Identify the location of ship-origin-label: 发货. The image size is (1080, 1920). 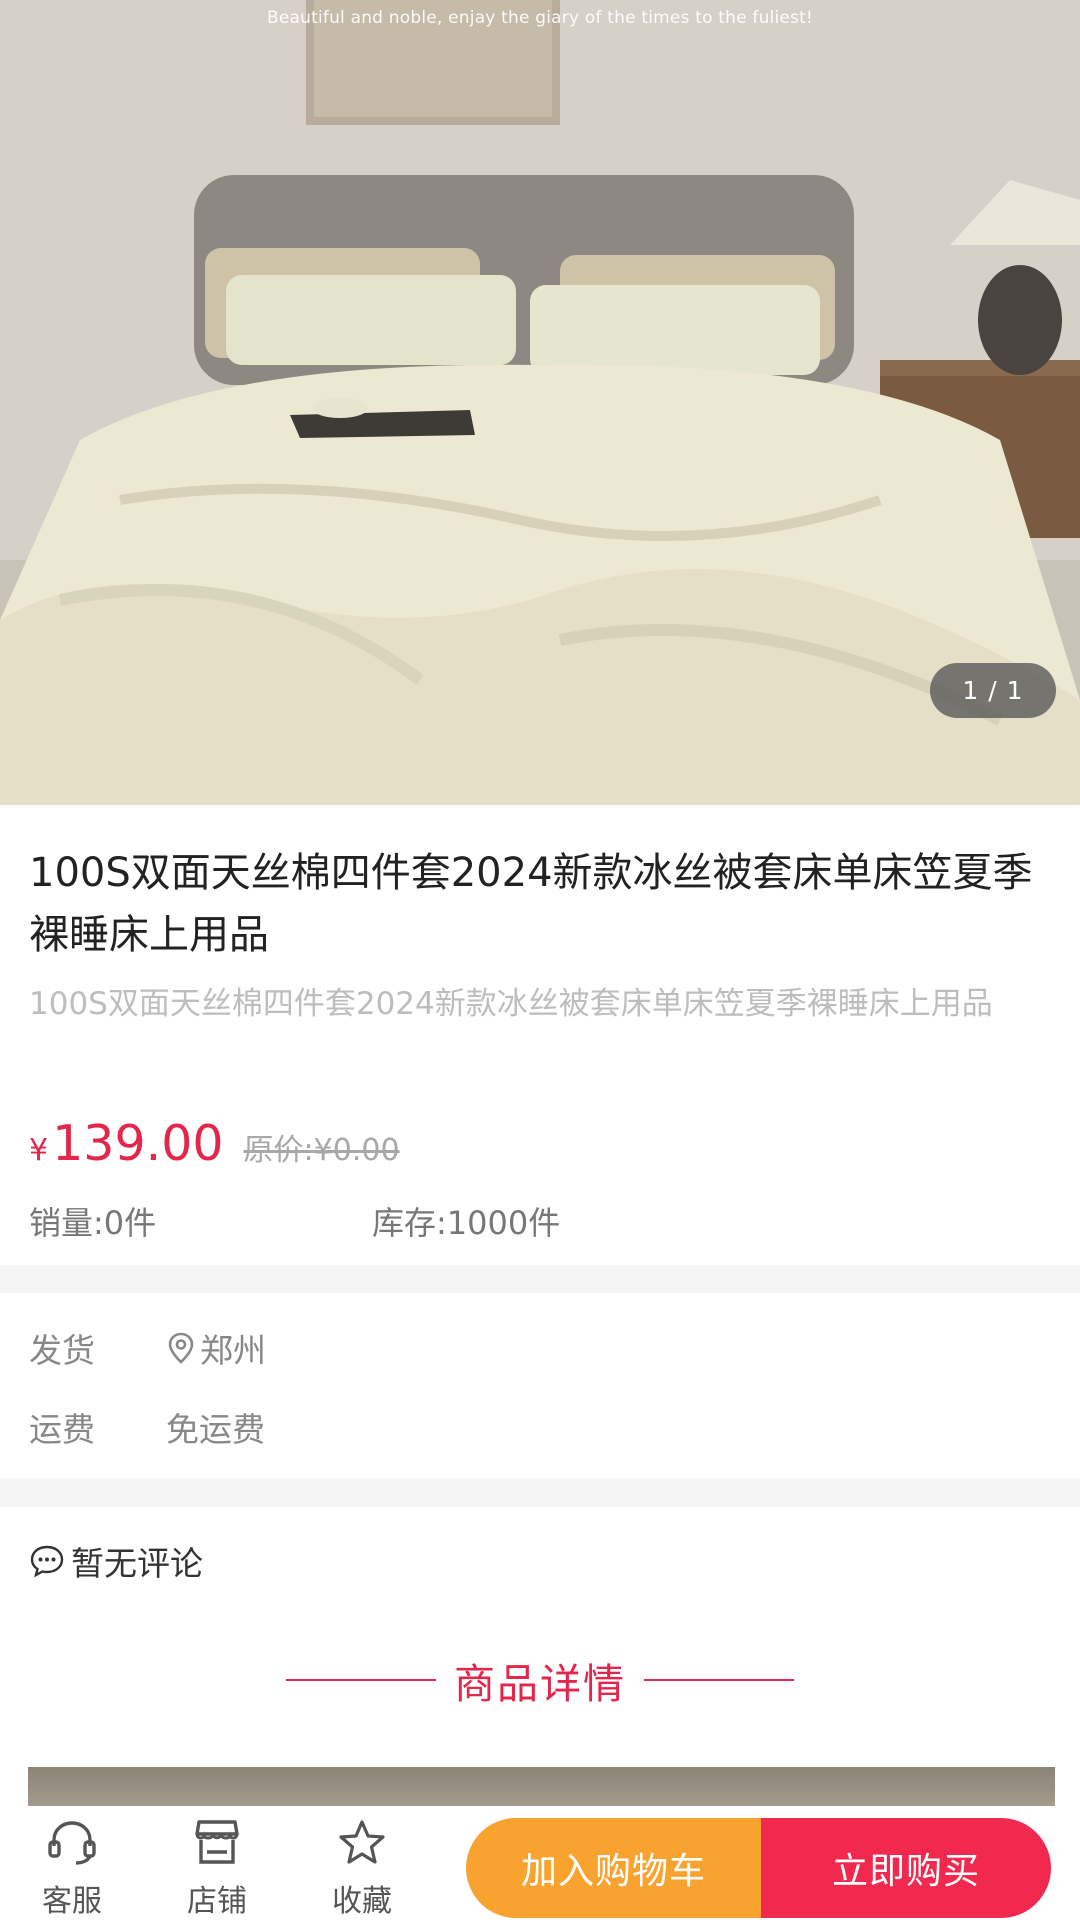
(62, 1350).